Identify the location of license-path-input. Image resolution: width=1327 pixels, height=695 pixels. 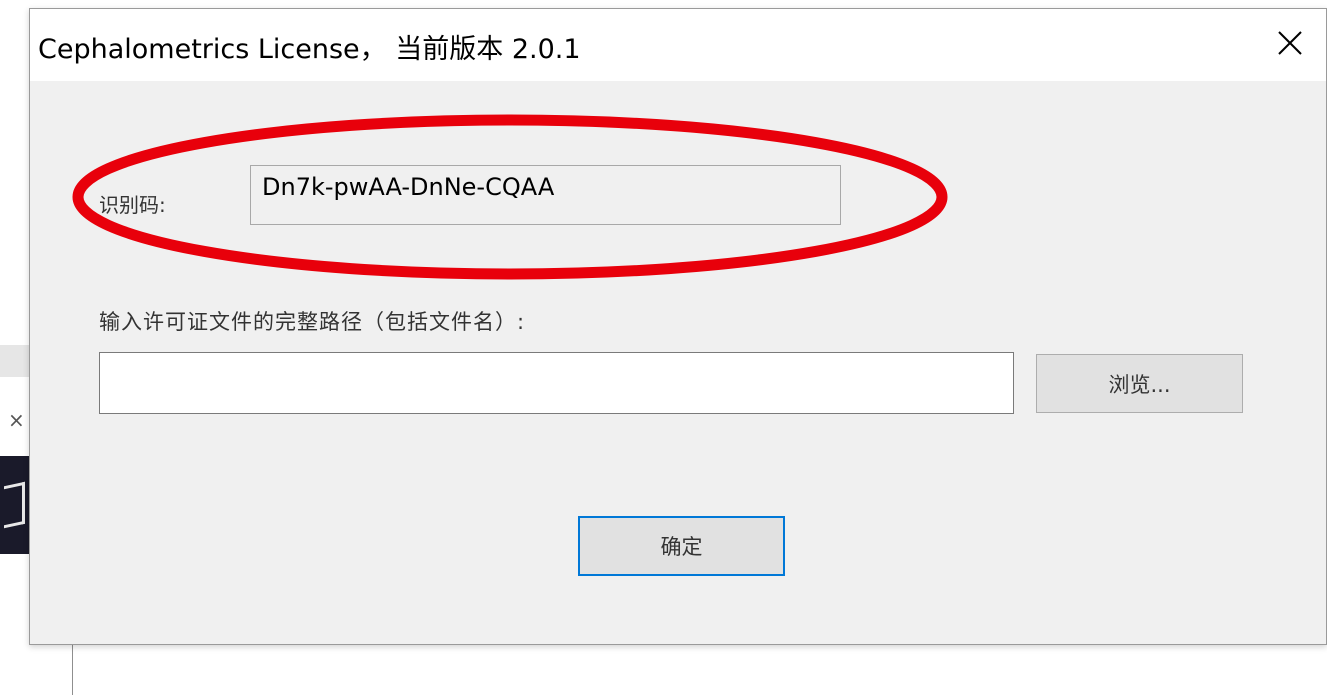
(556, 383).